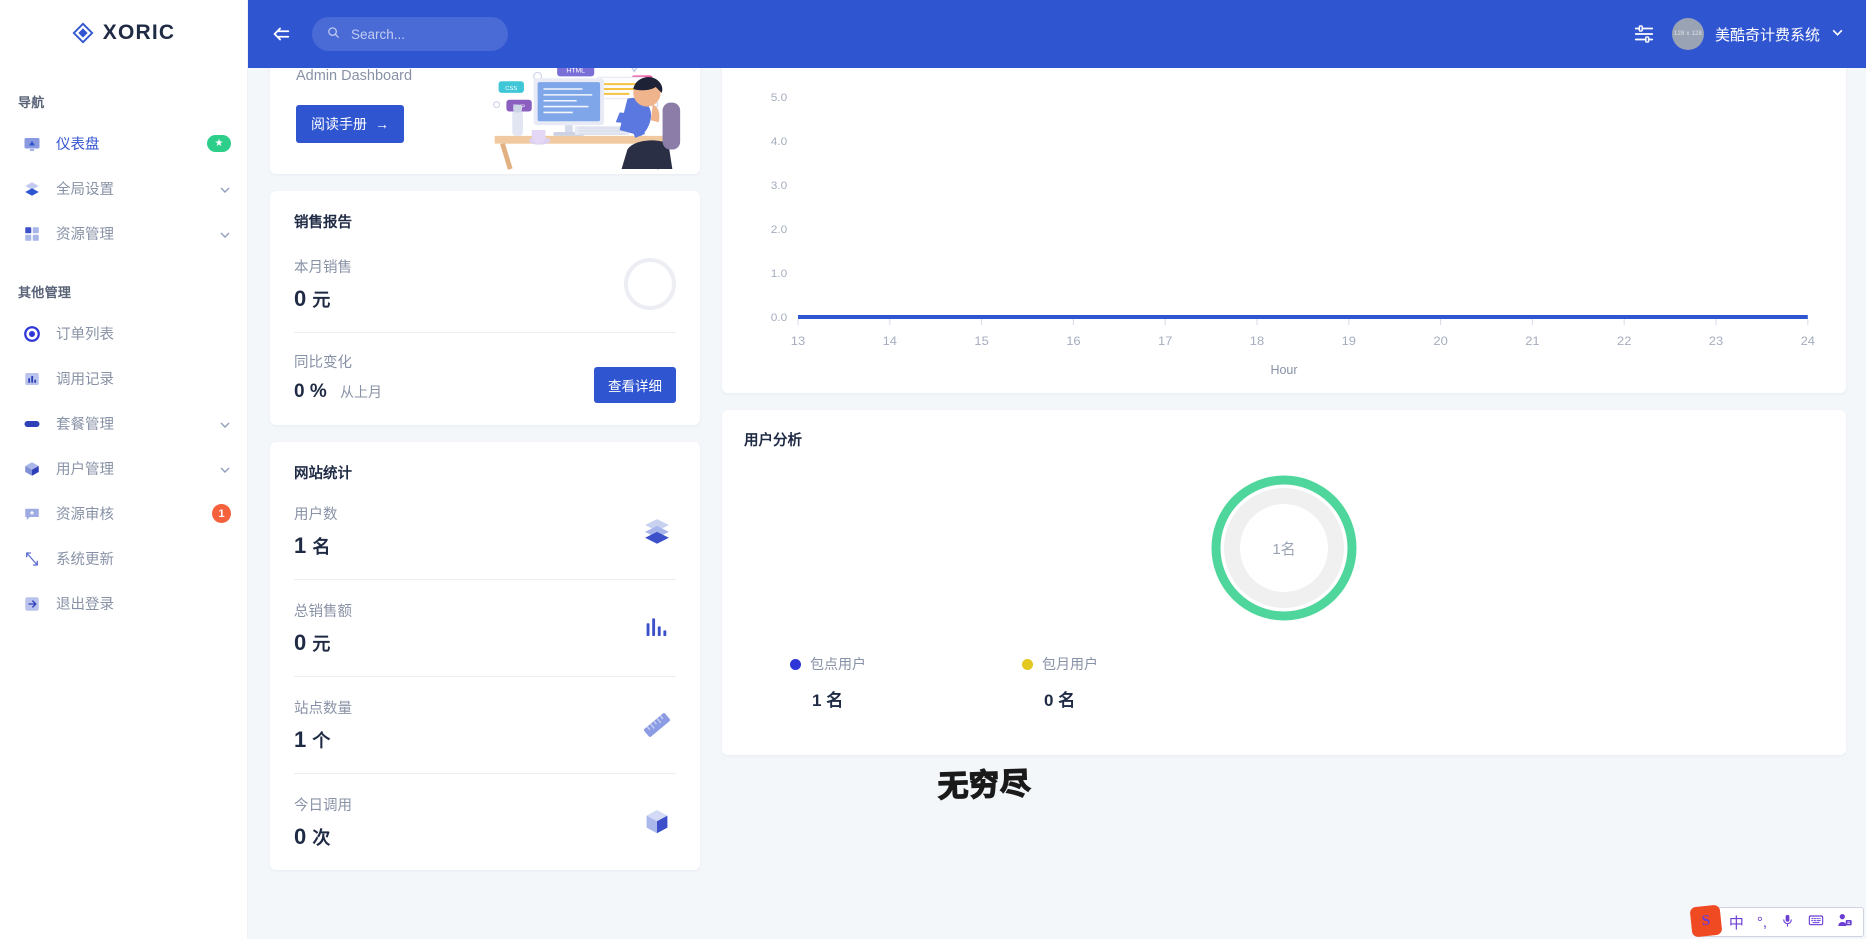  Describe the element at coordinates (316, 515) in the screenshot. I see `stat-label: 用户数` at that location.